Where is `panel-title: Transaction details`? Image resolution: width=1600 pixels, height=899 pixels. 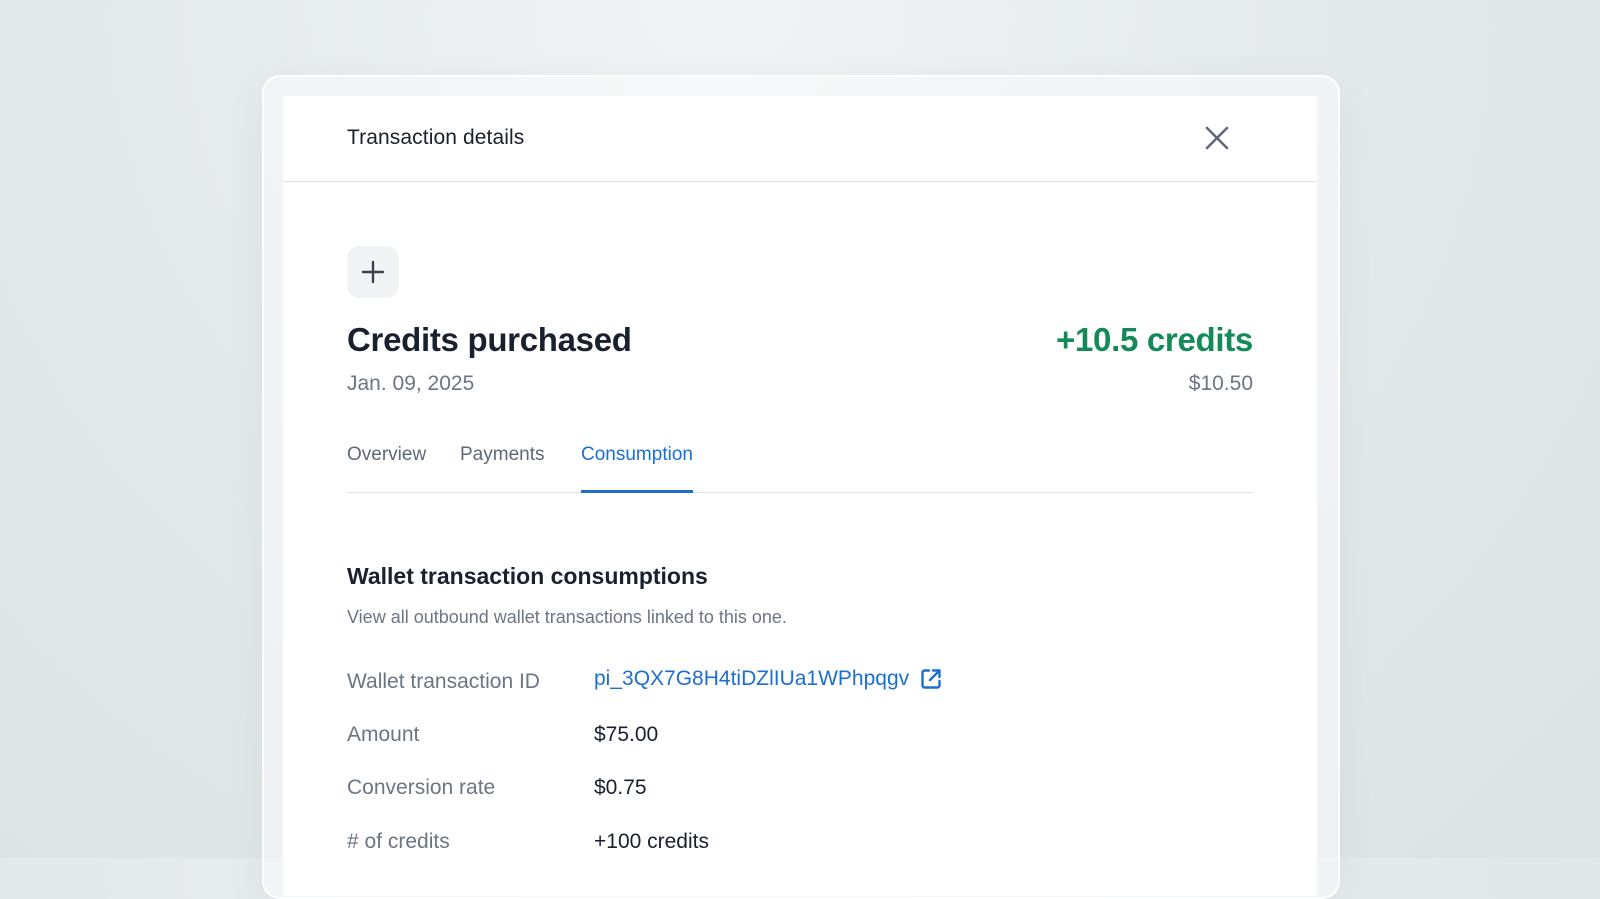
panel-title: Transaction details is located at coordinates (436, 137).